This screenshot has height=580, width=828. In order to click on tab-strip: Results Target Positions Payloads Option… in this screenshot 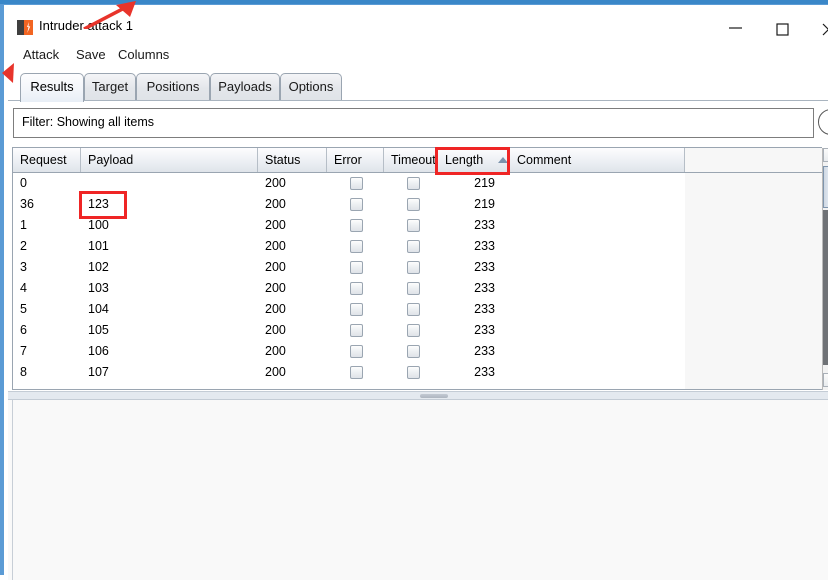, I will do `click(418, 85)`.